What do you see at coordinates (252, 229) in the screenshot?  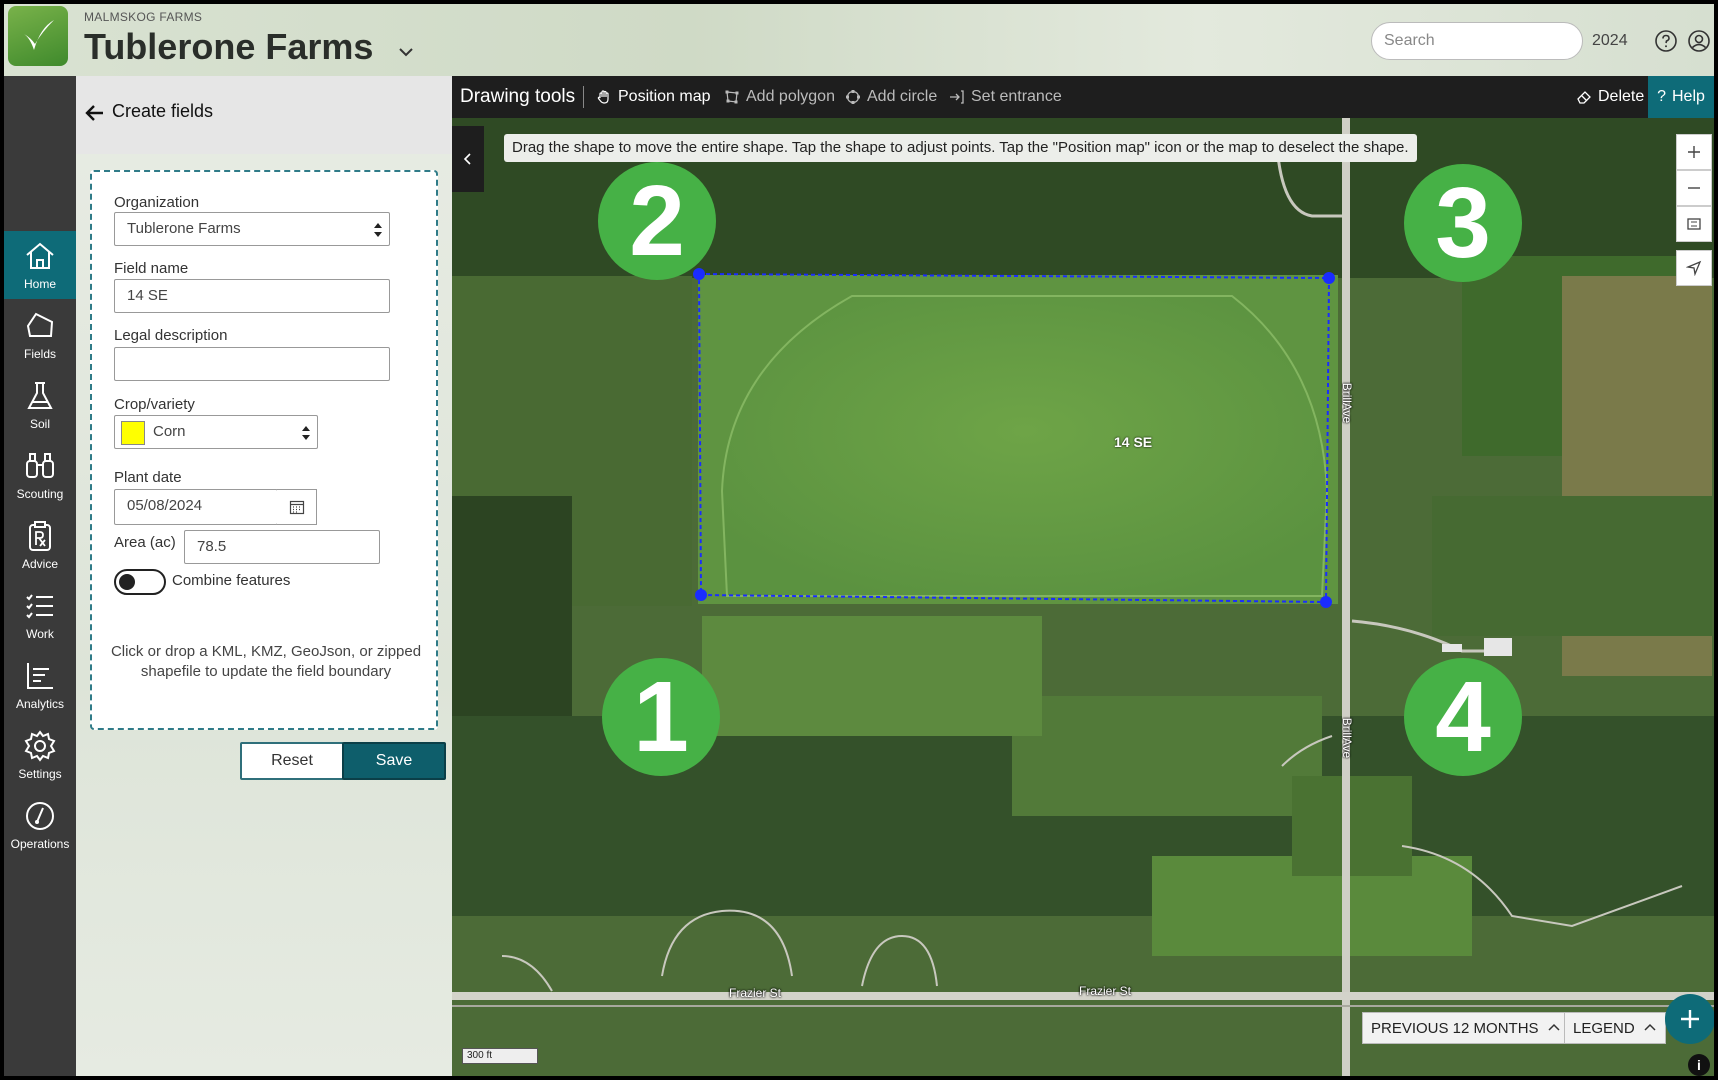 I see `organization-select: Tublerone Farms` at bounding box center [252, 229].